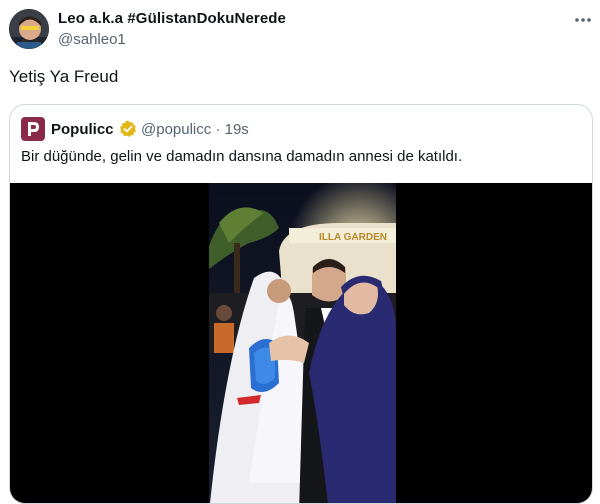  I want to click on avatar-image, so click(29, 29).